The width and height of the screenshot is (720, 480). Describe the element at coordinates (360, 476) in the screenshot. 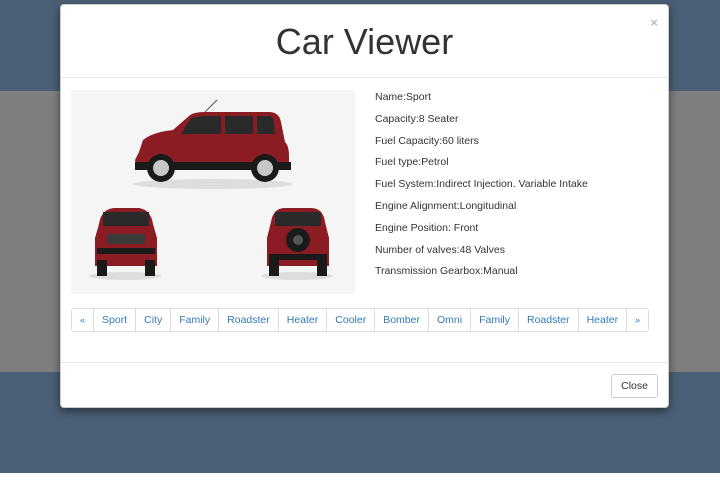

I see `backdrop-footer-strip` at that location.